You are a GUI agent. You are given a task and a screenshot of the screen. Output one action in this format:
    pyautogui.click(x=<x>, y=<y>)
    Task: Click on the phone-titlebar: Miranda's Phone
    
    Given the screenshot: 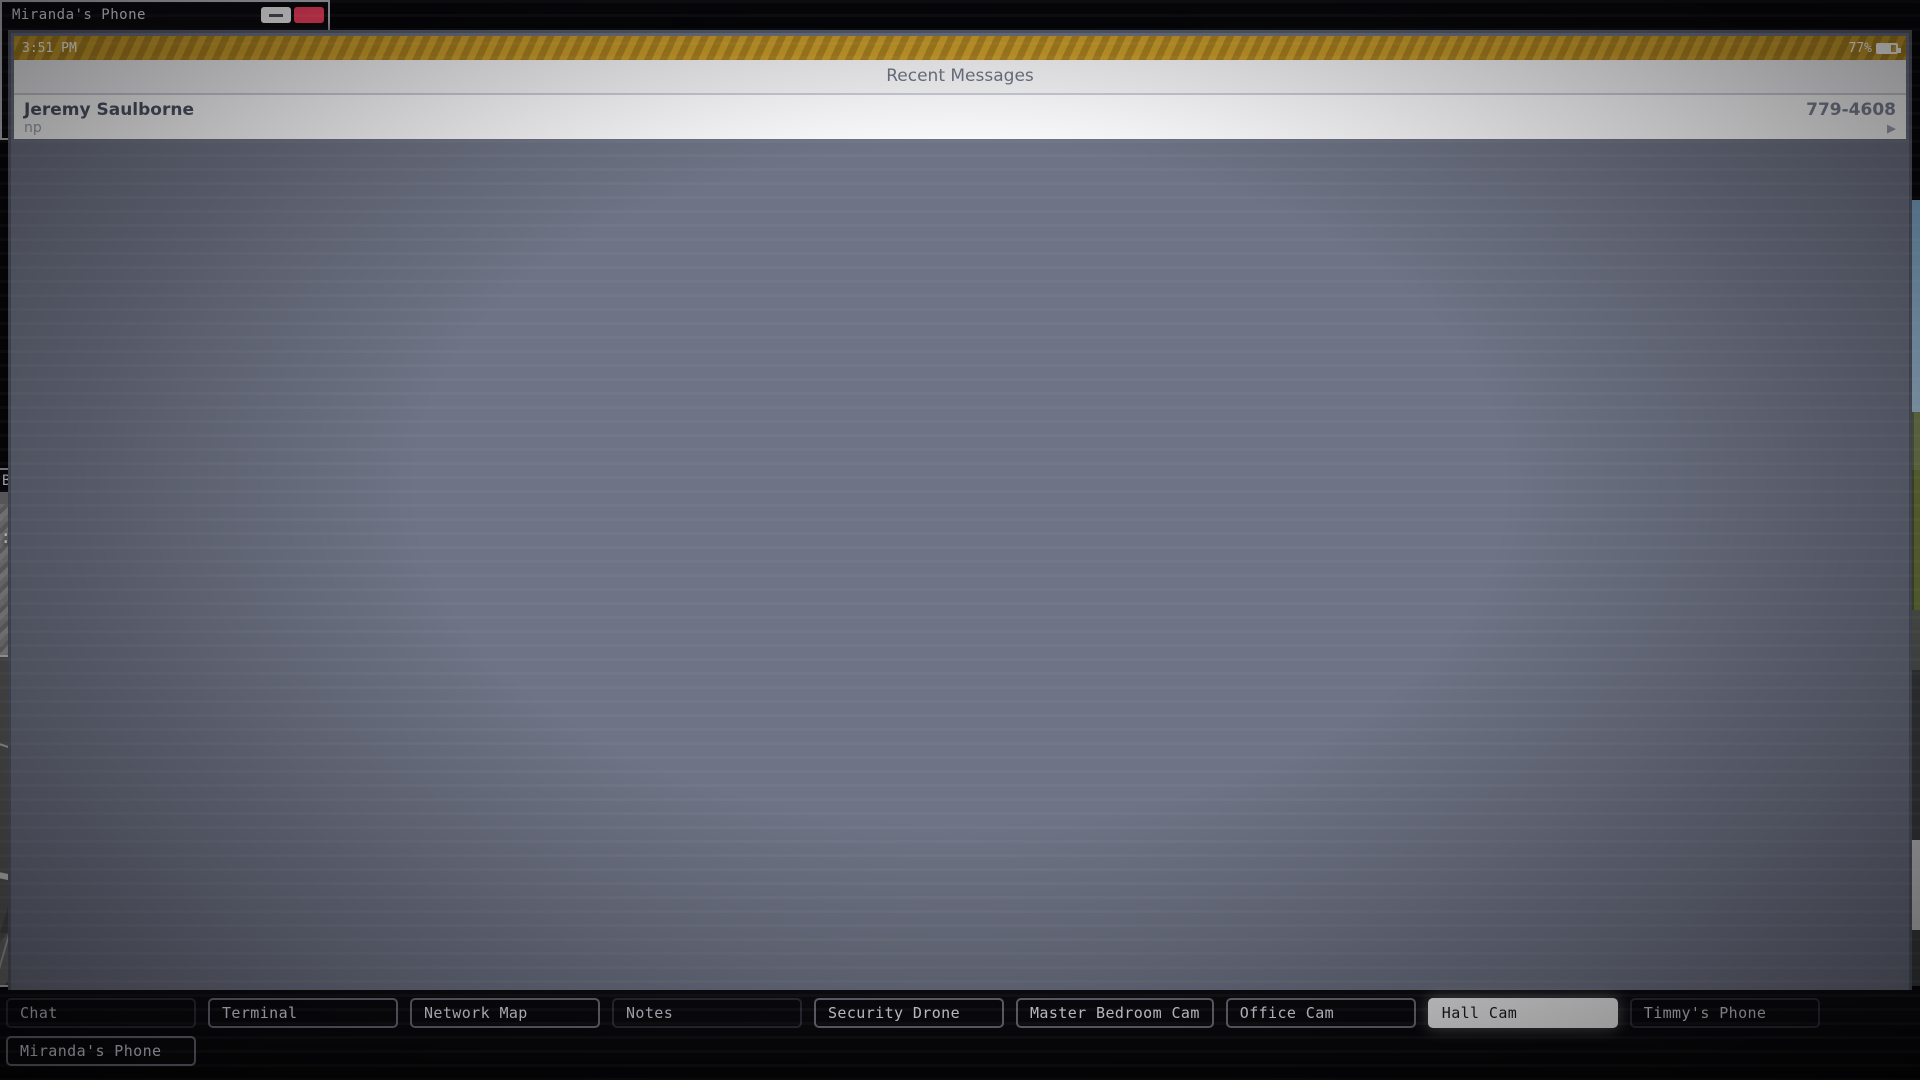 What is the action you would take?
    pyautogui.click(x=165, y=15)
    